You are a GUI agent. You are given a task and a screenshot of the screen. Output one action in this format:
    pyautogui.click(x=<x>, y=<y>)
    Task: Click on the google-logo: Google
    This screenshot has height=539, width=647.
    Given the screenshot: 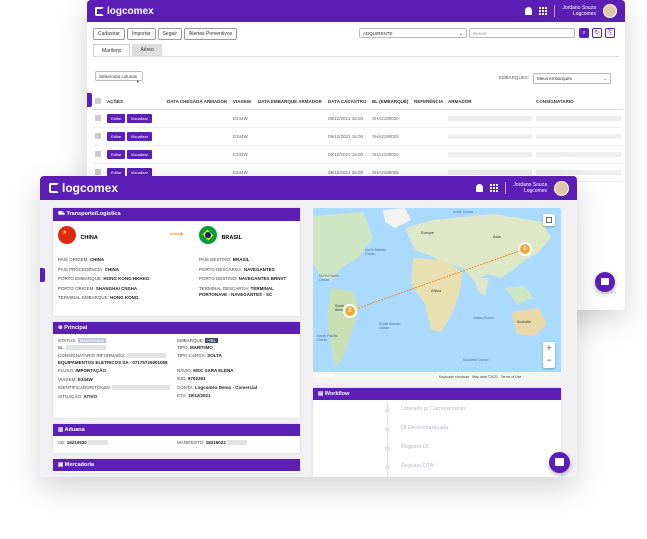 What is the action you would take?
    pyautogui.click(x=326, y=376)
    